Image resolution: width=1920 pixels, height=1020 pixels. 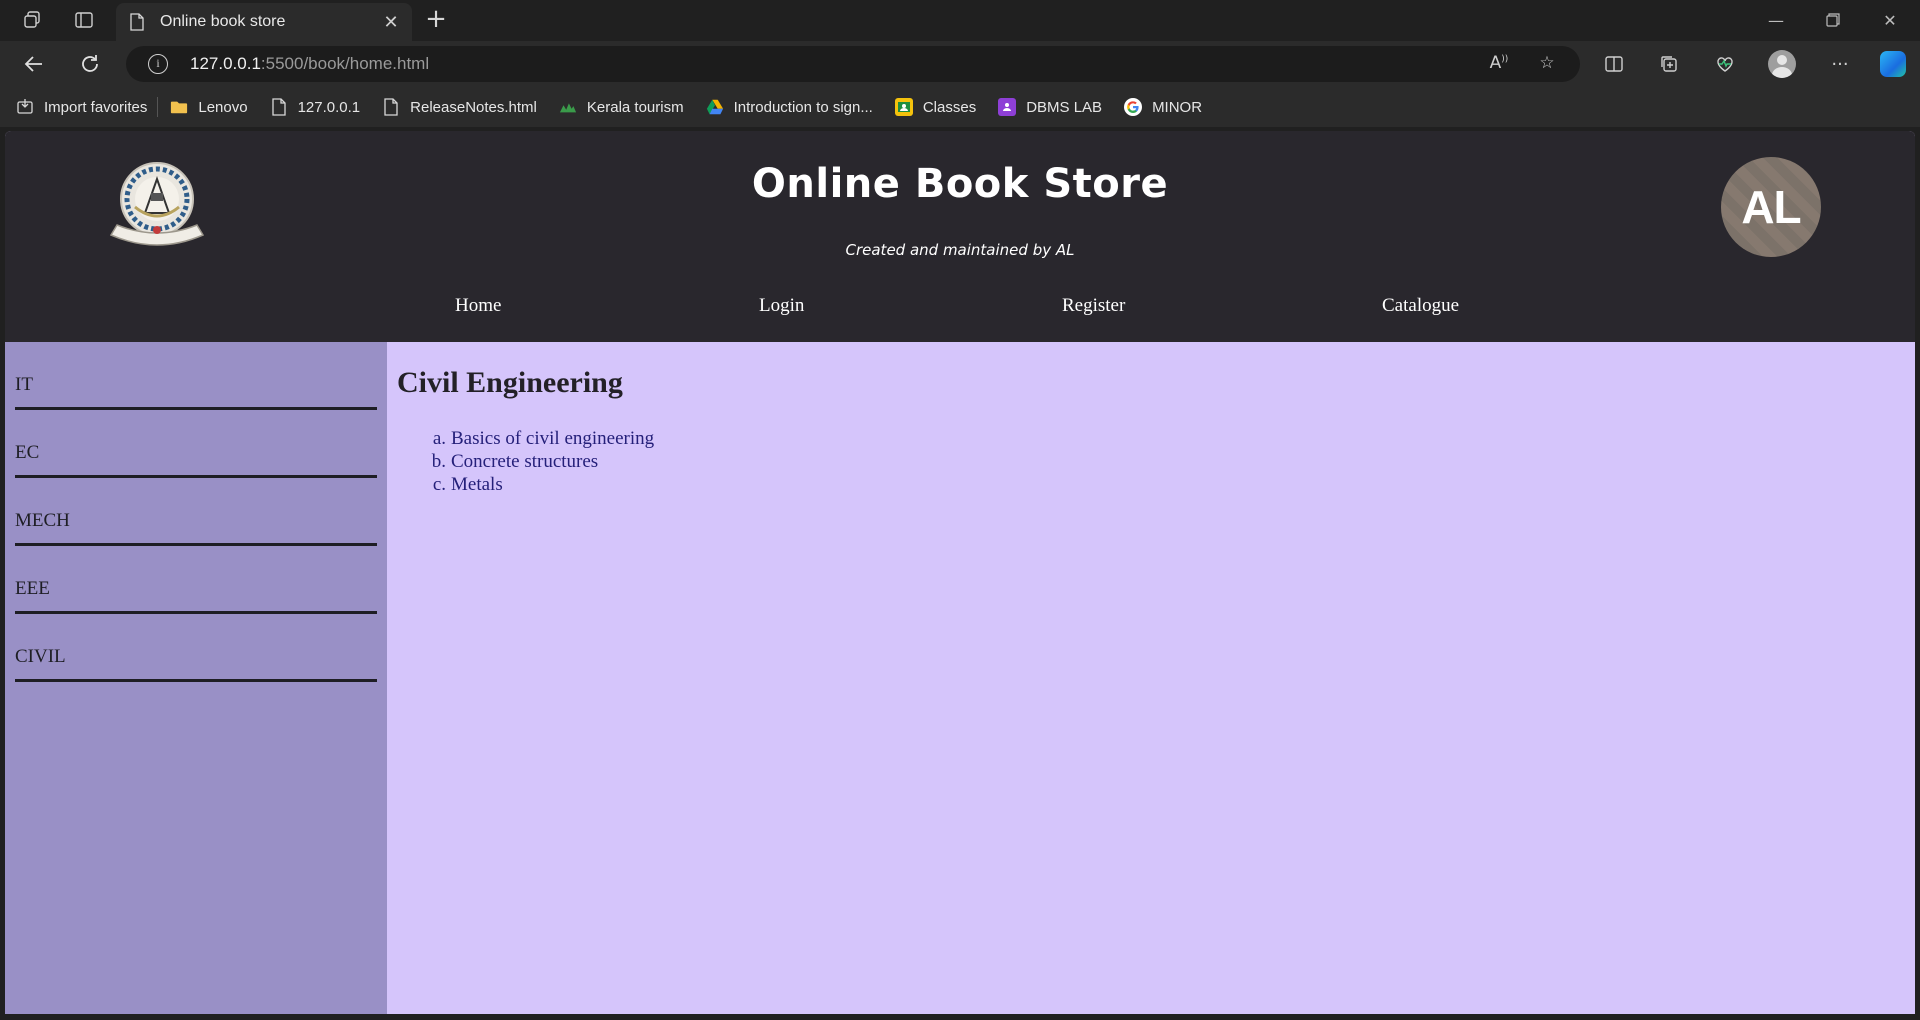 What do you see at coordinates (781, 306) in the screenshot?
I see `nav-login-link: Login` at bounding box center [781, 306].